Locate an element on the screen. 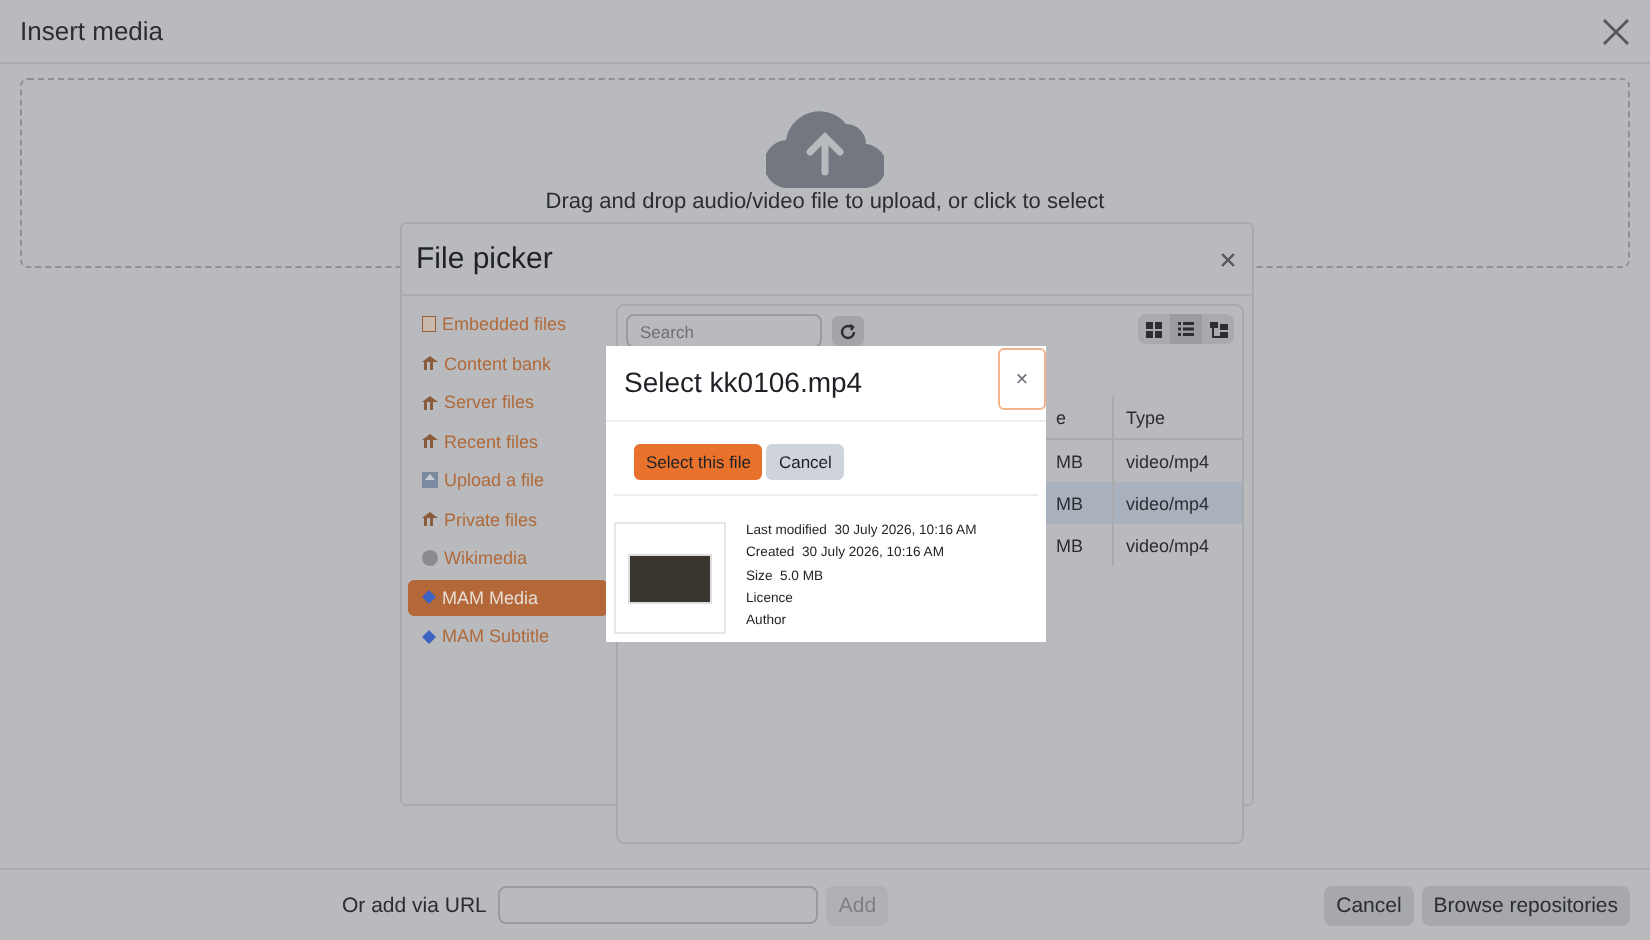 This screenshot has width=1650, height=940. dropzone-text: Drag and drop audio/video file to upload, or click to select is located at coordinates (825, 202).